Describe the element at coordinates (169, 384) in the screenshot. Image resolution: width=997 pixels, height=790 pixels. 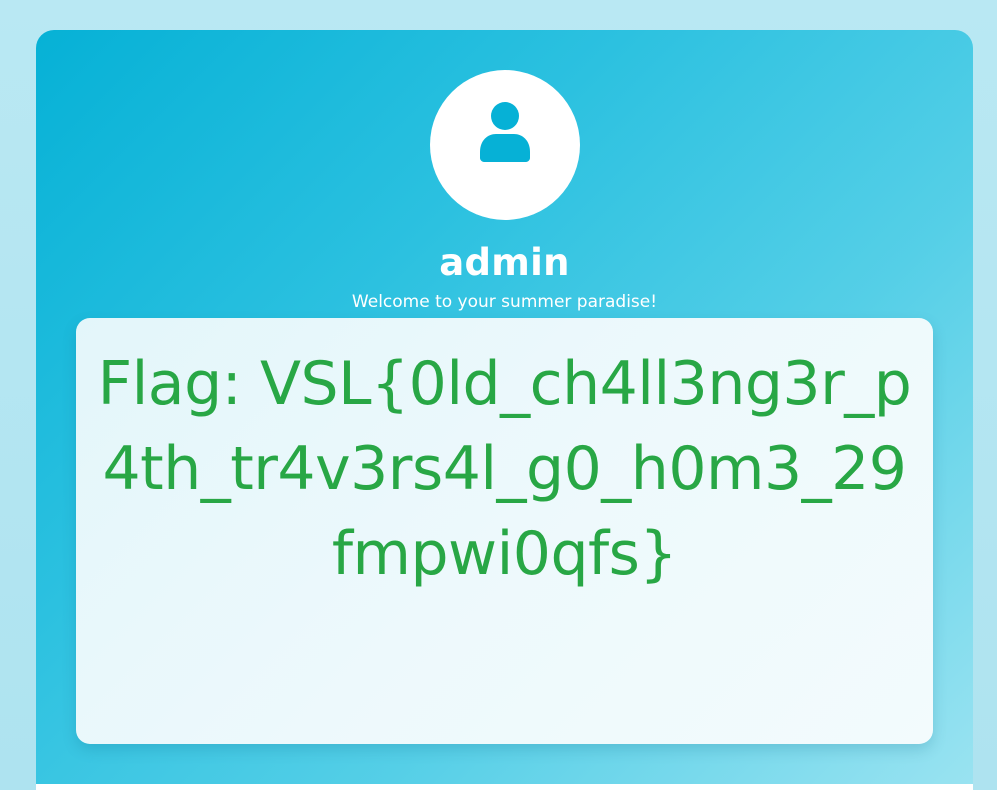
I see `flag-label: Flag:` at that location.